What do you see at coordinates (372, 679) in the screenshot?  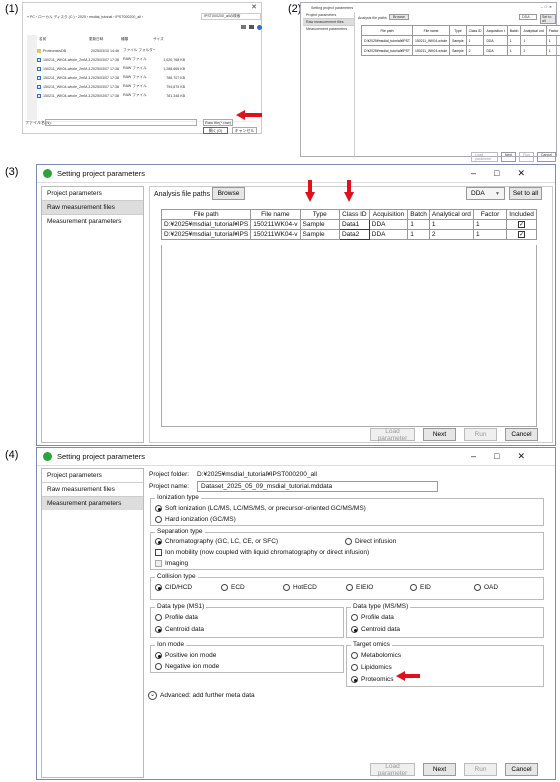 I see `proteomics-radio: Proteomics` at bounding box center [372, 679].